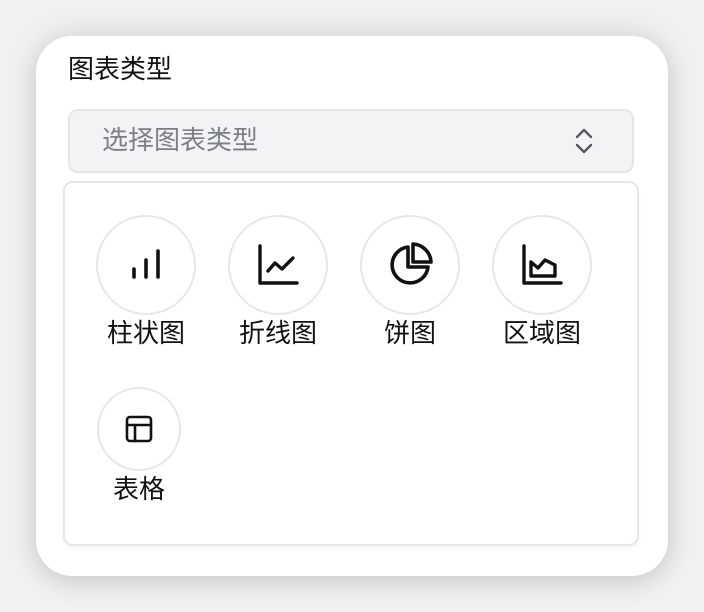  I want to click on option-bar-chart: 柱状图, so click(146, 283).